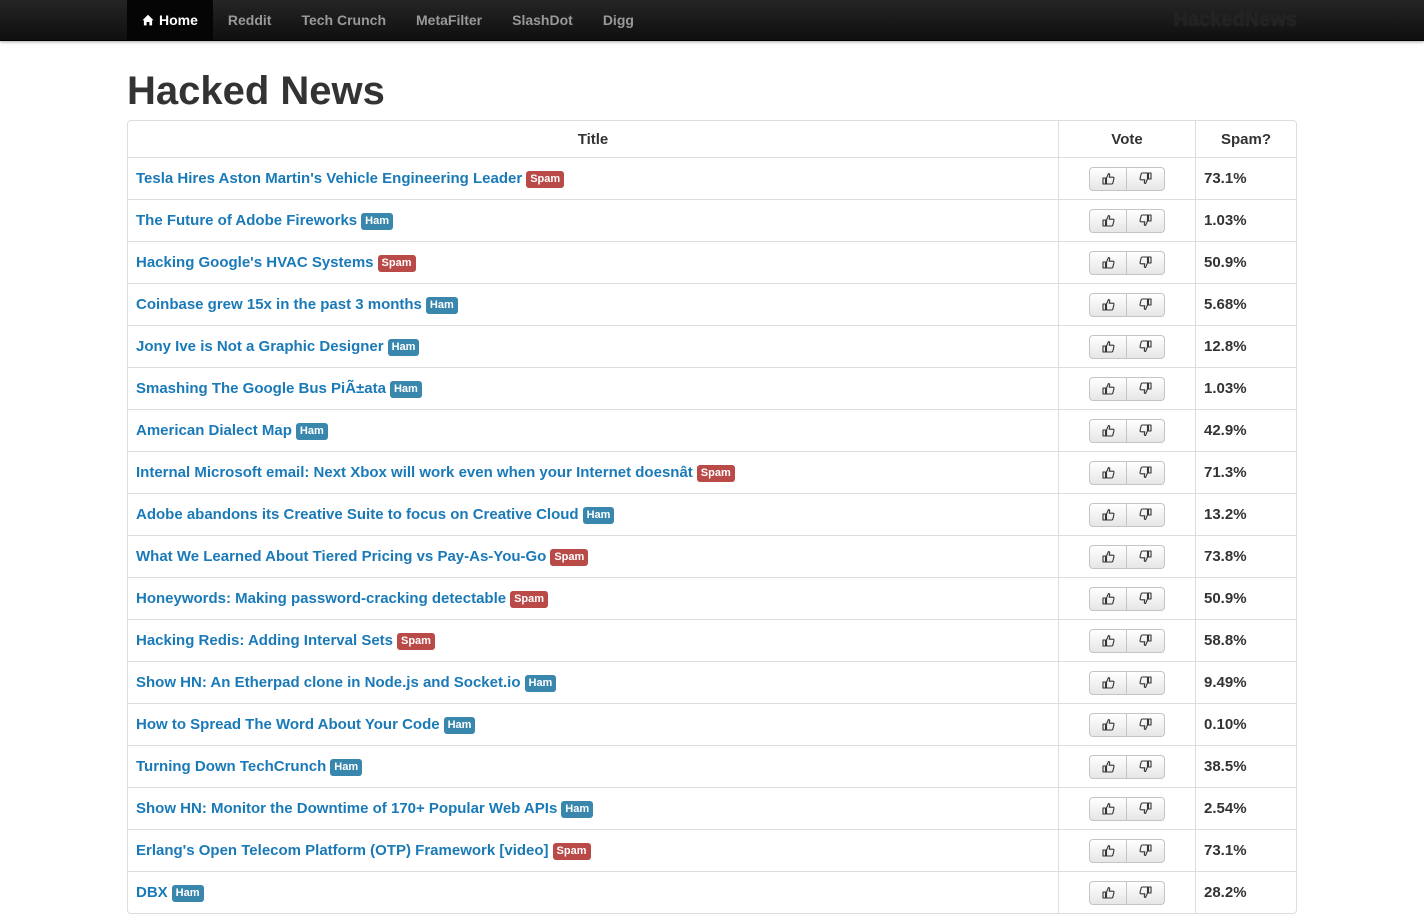  Describe the element at coordinates (343, 20) in the screenshot. I see `nav-item-tech-crunch: Tech Crunch` at that location.